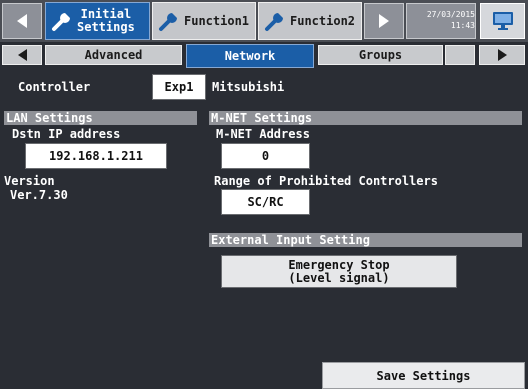 The height and width of the screenshot is (389, 528). I want to click on tab-function1: Function1, so click(204, 21).